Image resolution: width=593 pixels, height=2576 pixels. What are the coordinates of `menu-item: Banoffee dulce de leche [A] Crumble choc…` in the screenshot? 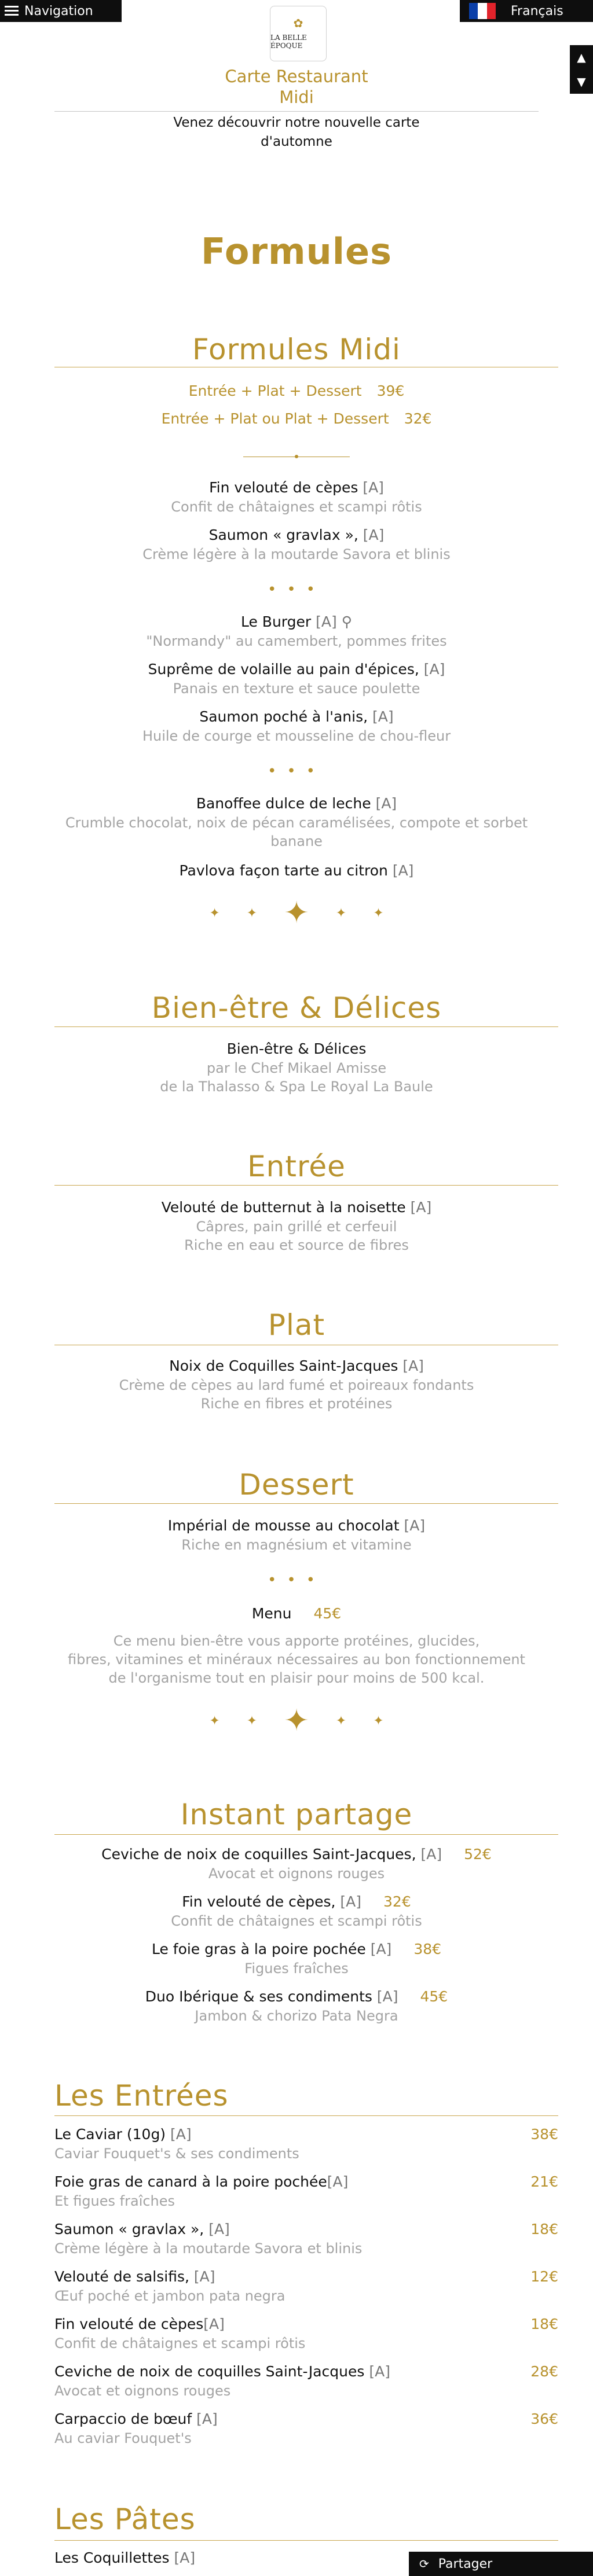 It's located at (296, 822).